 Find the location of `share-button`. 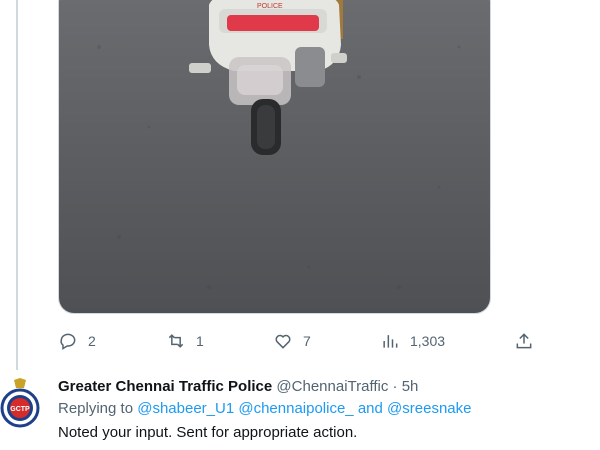

share-button is located at coordinates (524, 341).